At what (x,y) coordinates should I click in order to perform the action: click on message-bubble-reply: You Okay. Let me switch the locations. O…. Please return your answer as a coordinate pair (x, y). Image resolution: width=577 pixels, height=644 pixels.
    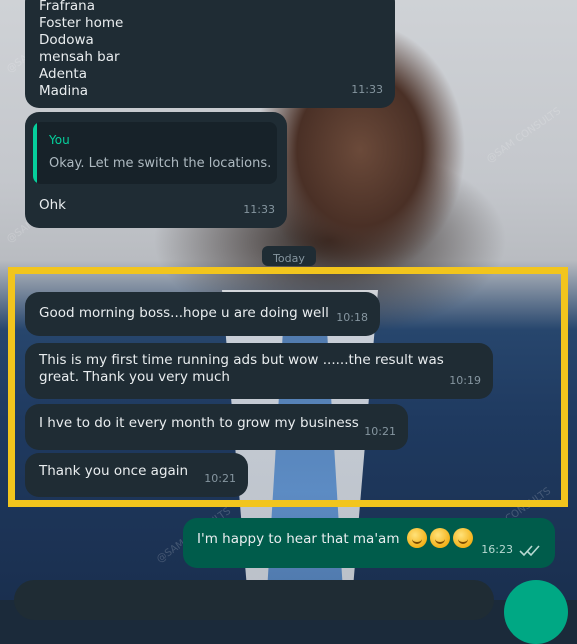
    Looking at the image, I should click on (156, 170).